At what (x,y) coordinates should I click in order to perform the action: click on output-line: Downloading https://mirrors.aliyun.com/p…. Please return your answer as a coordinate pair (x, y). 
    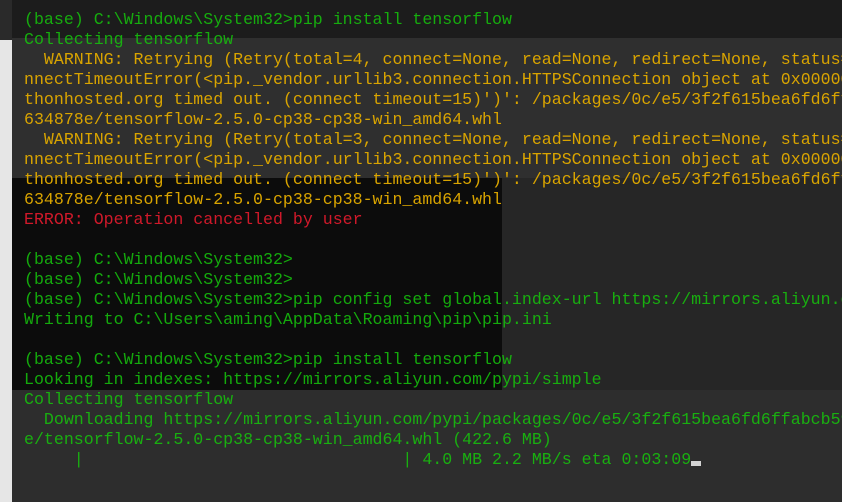
    Looking at the image, I should click on (433, 420).